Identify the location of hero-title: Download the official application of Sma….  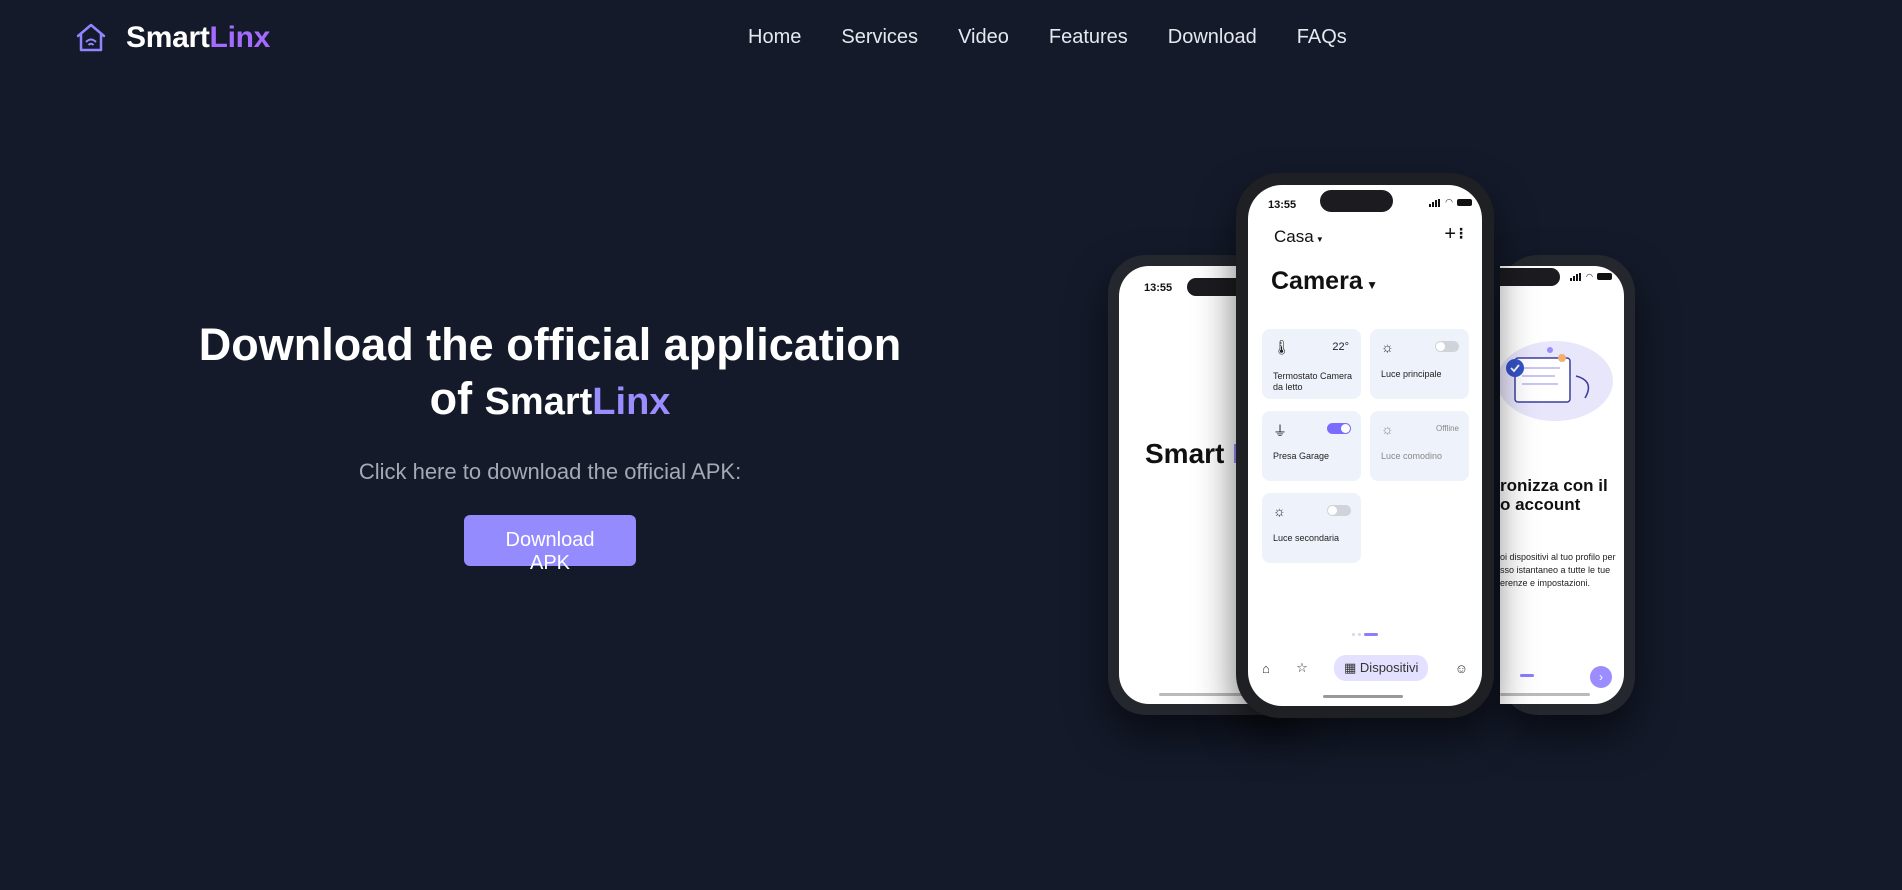
(550, 373).